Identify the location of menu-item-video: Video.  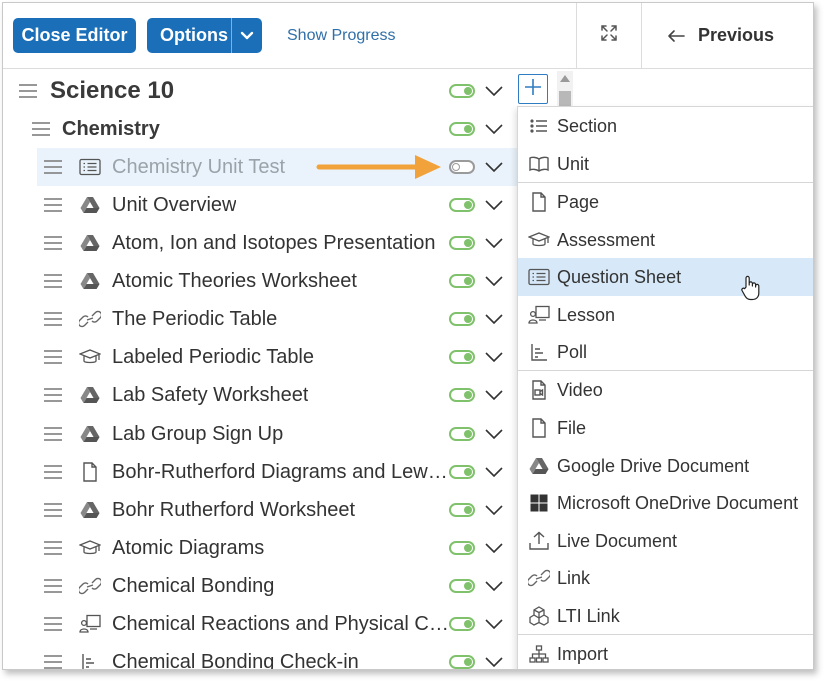
(665, 390).